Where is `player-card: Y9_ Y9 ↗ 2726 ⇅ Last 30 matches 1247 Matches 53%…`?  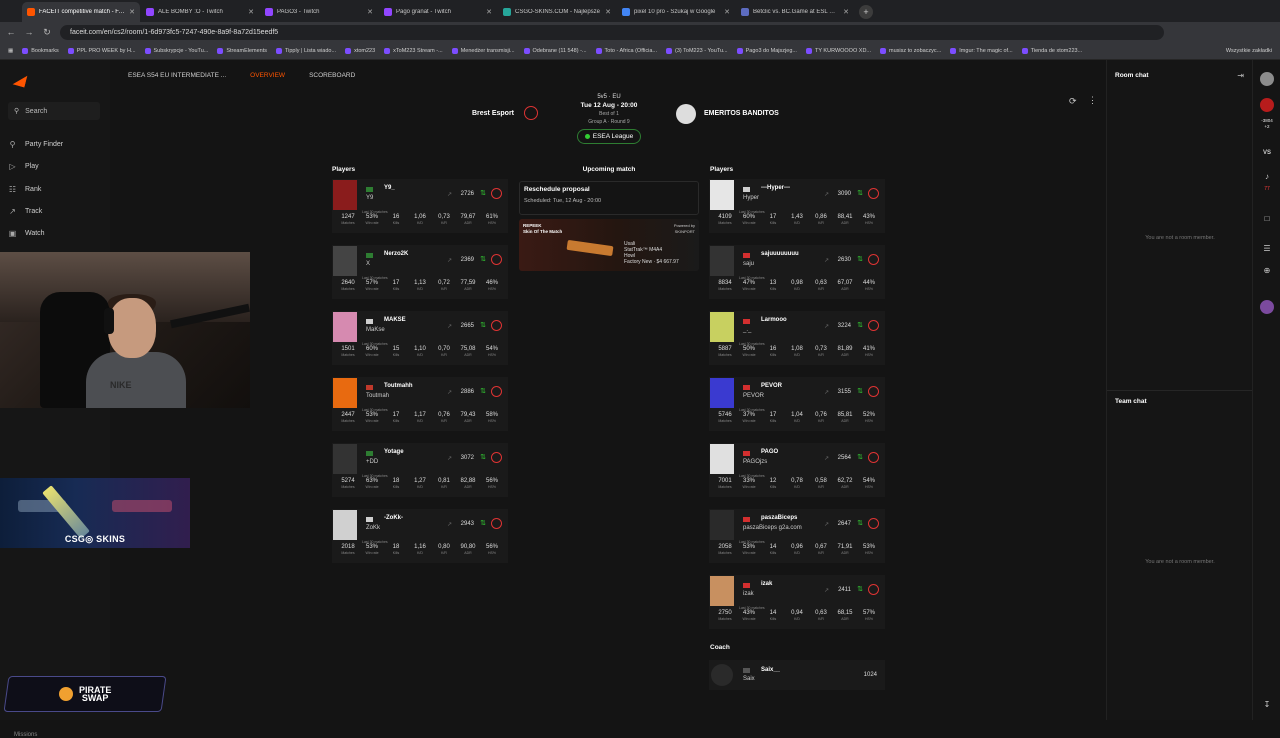
player-card: Y9_ Y9 ↗ 2726 ⇅ Last 30 matches 1247 Matches 53%… is located at coordinates (420, 206).